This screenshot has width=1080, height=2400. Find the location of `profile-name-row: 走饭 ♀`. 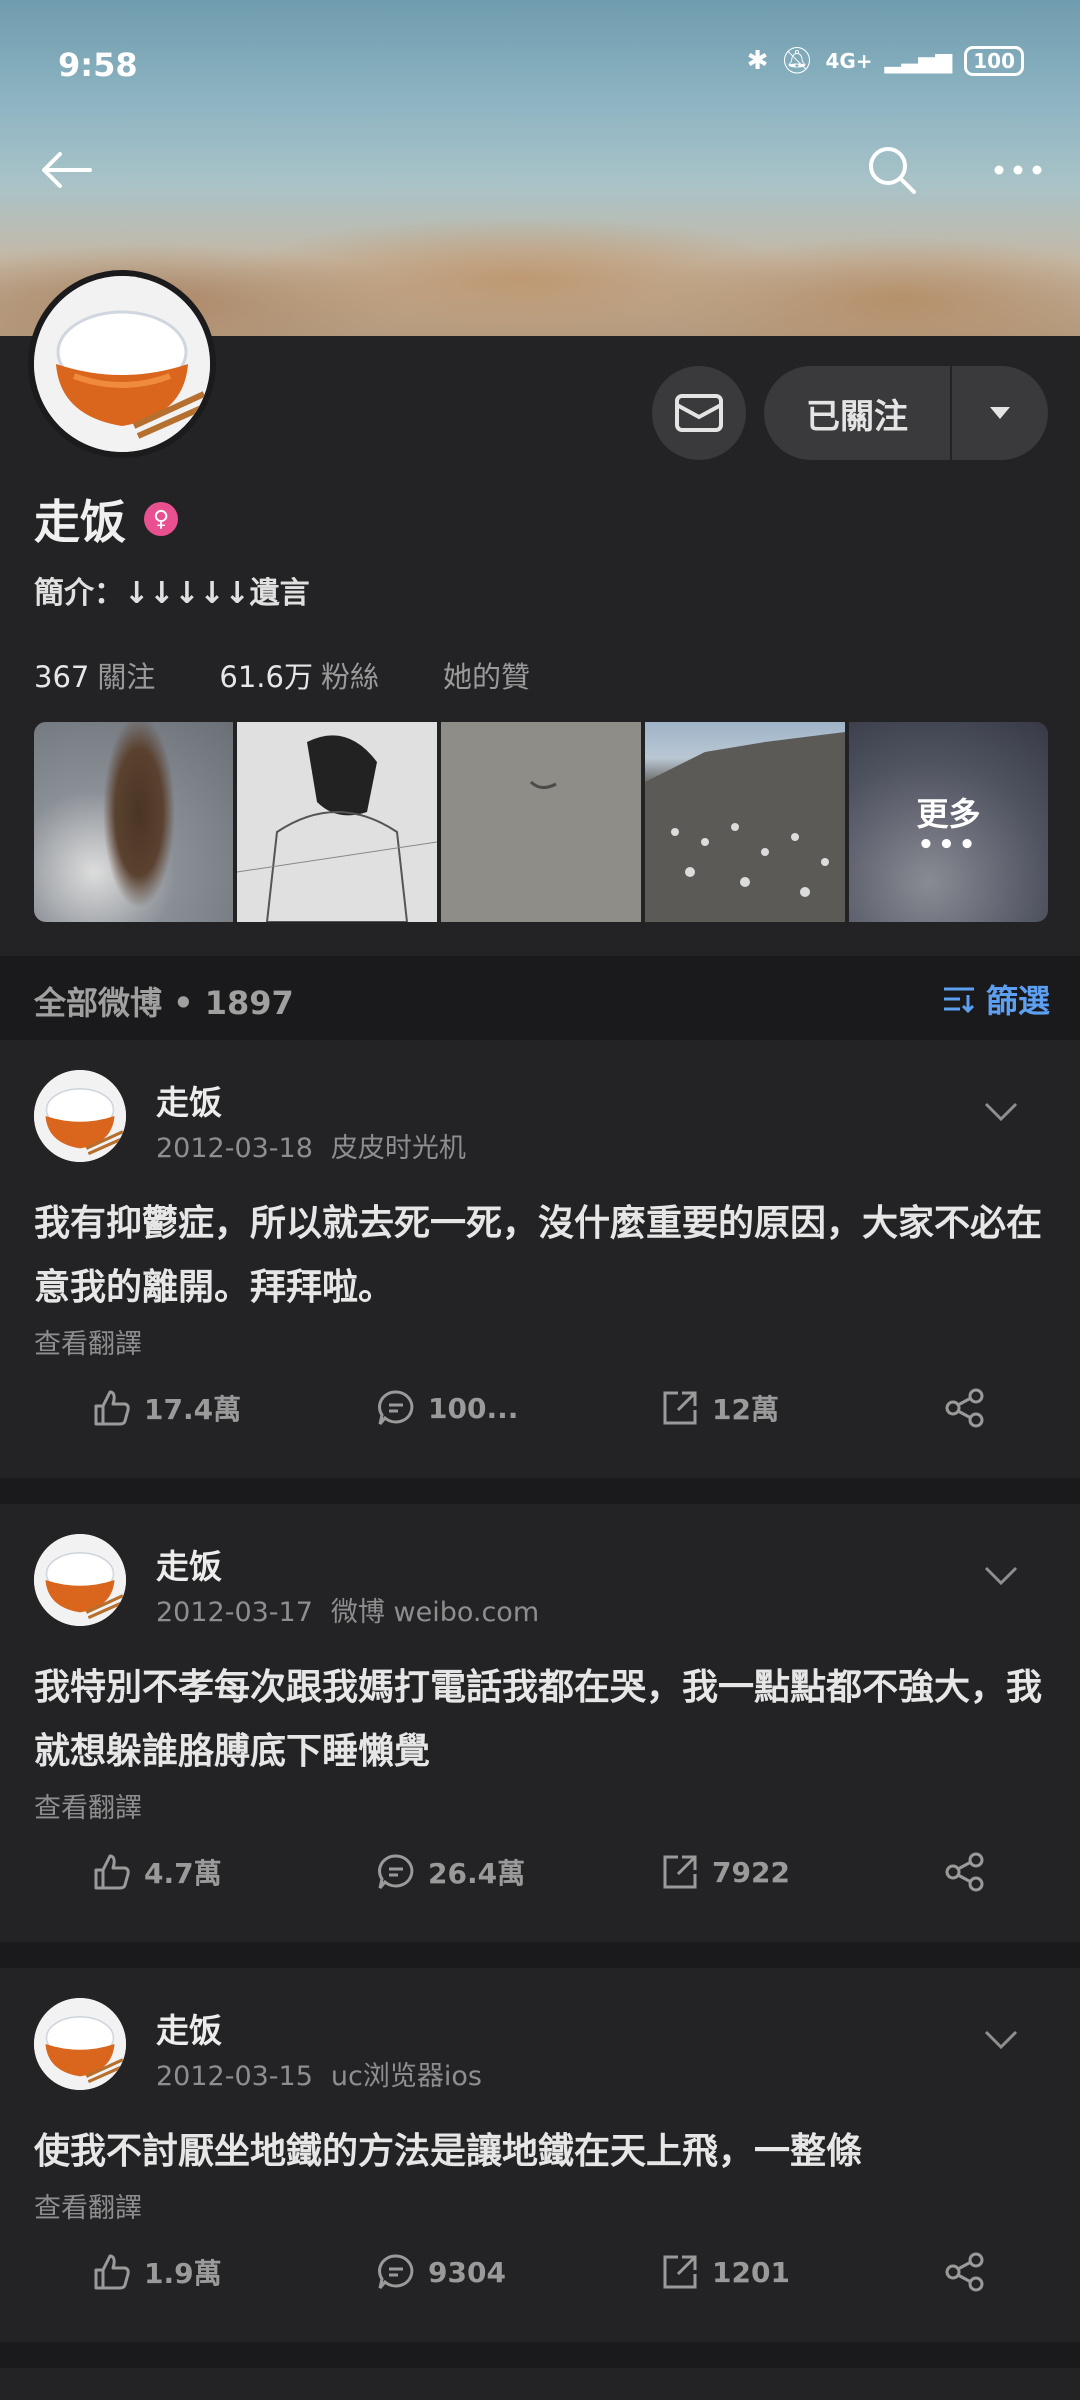

profile-name-row: 走饭 ♀ is located at coordinates (106, 519).